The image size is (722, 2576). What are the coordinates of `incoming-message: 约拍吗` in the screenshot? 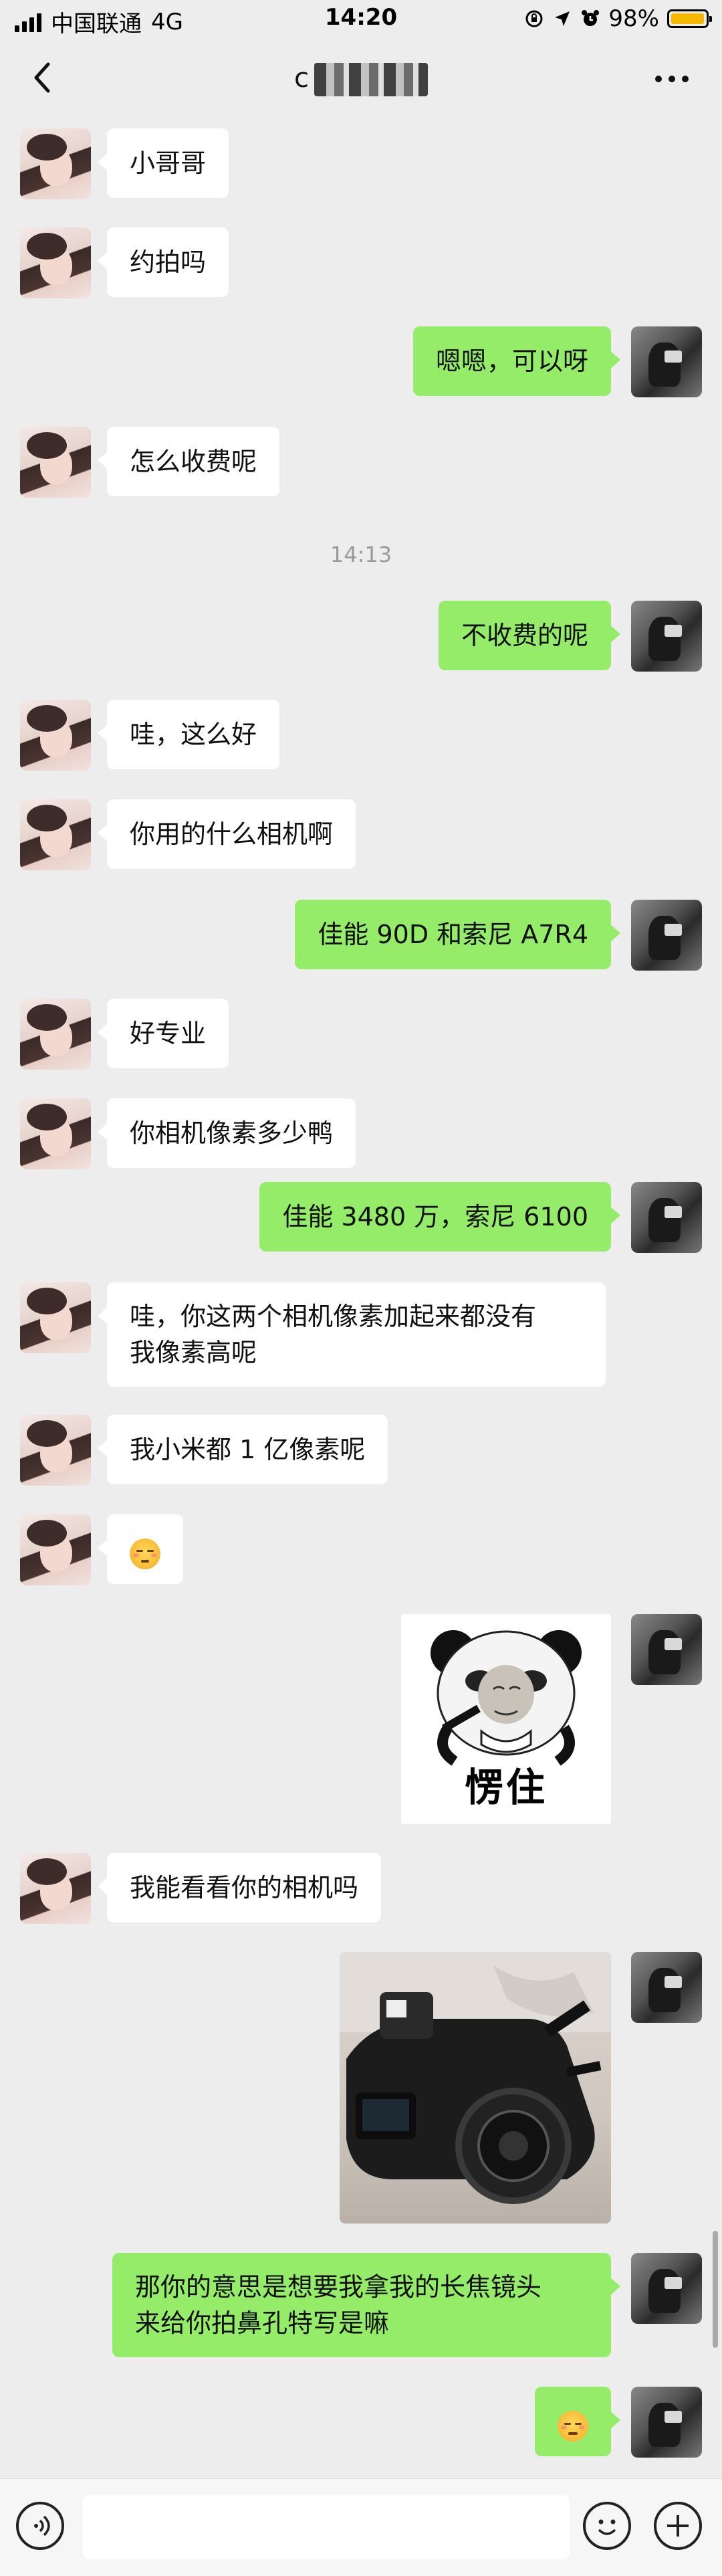 It's located at (163, 262).